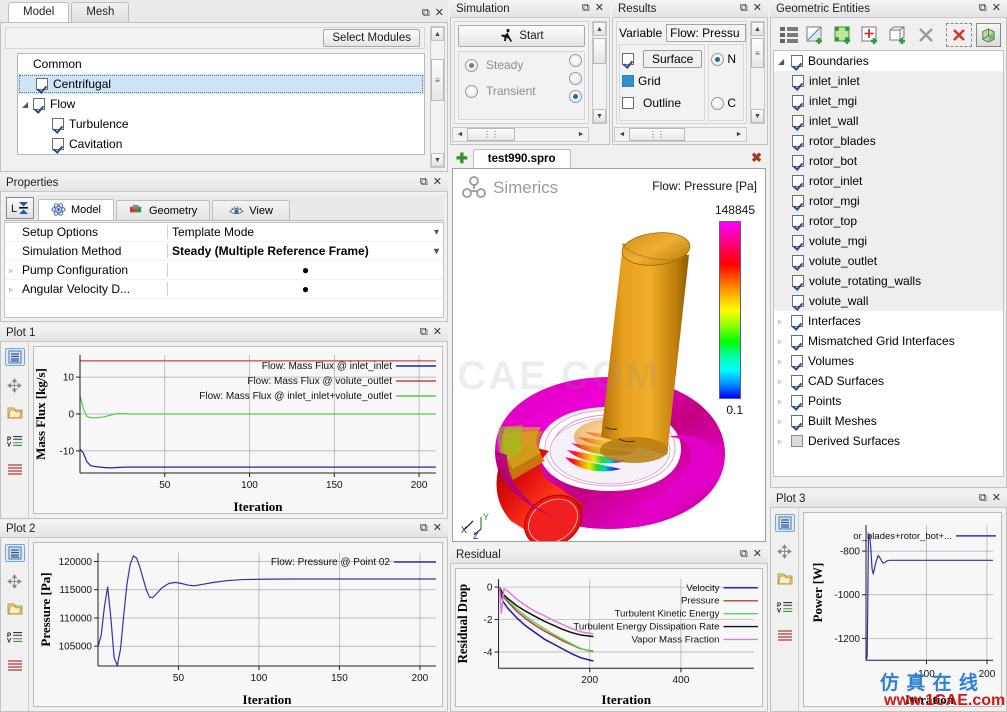 The height and width of the screenshot is (712, 1007). I want to click on scroll-thumb: ⋮⋮, so click(491, 134).